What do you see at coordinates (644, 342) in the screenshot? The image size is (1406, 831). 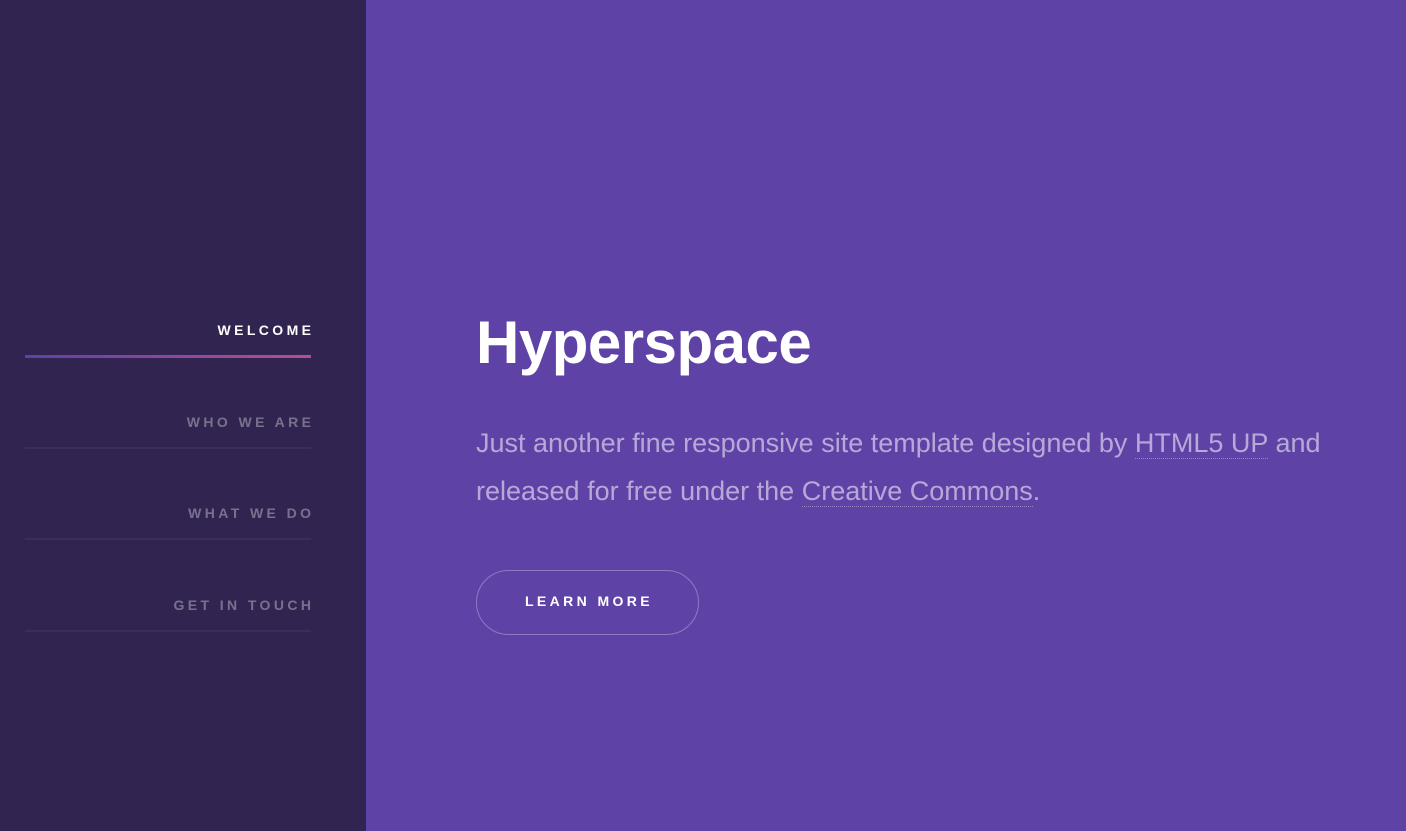 I see `page-title: Hyperspace` at bounding box center [644, 342].